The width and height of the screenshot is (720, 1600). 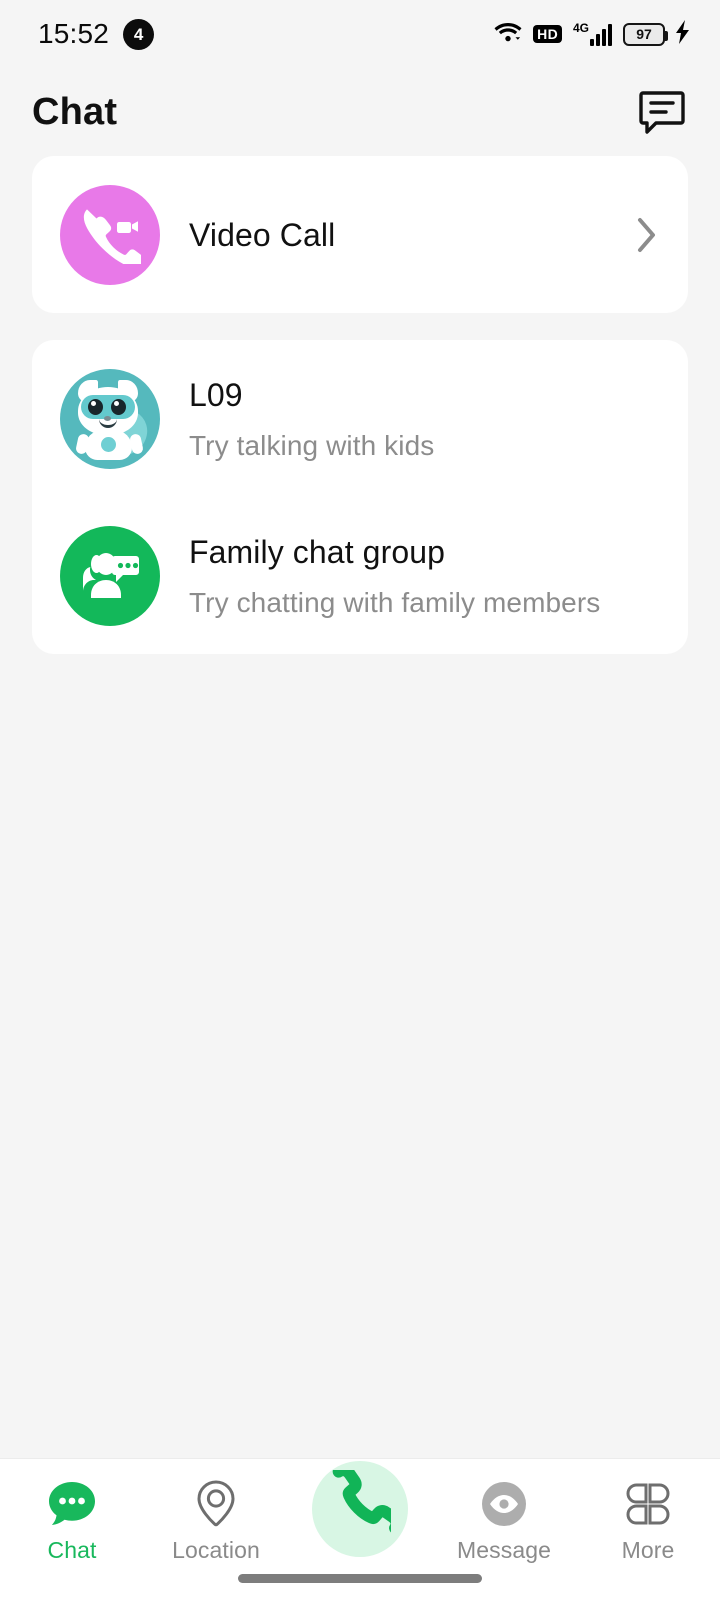 I want to click on battery-icon: 97, so click(x=645, y=34).